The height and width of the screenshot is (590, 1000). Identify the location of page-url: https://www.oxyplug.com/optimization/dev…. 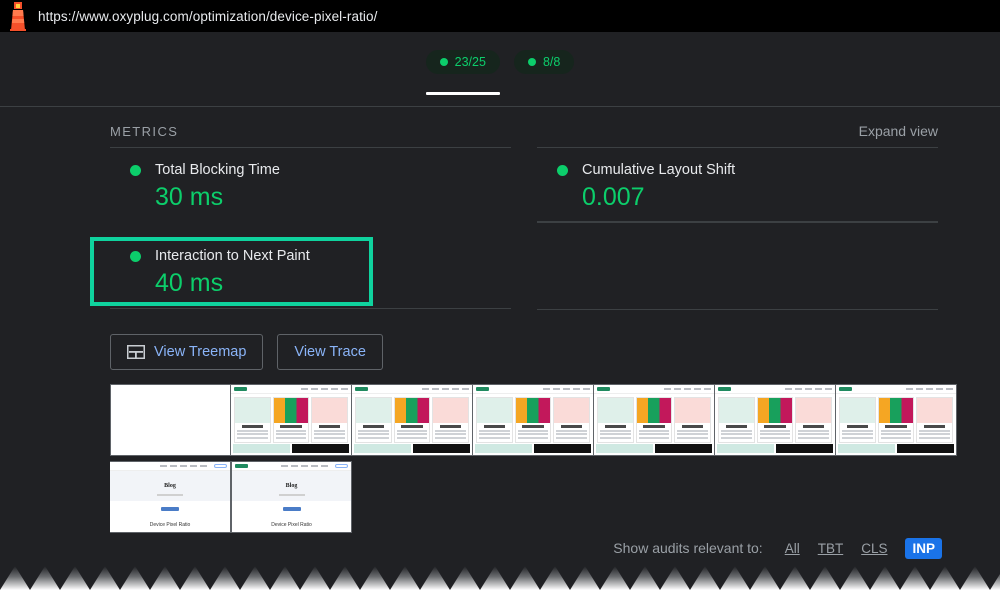
(208, 16).